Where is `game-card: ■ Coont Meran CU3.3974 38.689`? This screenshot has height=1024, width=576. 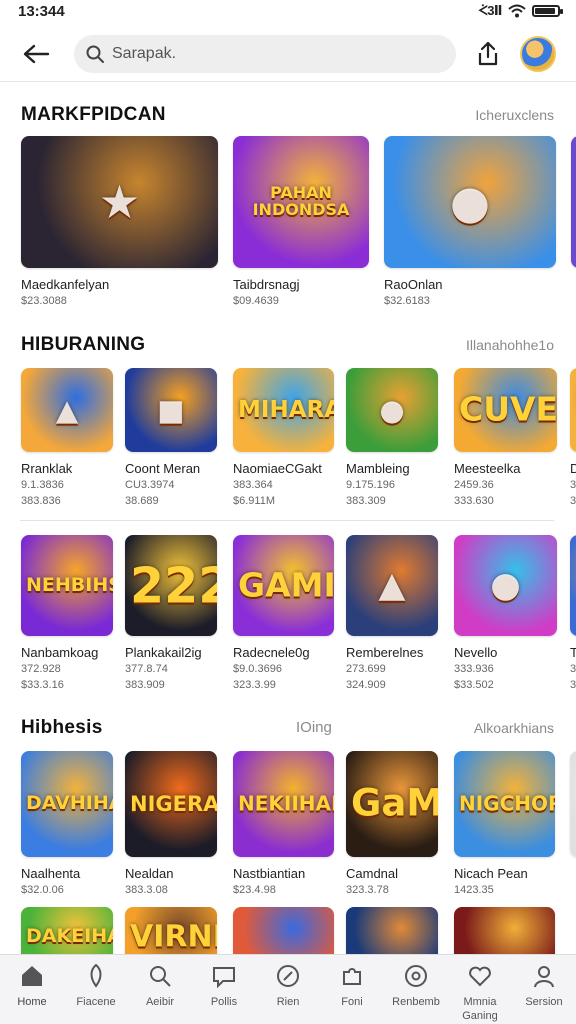
game-card: ■ Coont Meran CU3.3974 38.689 is located at coordinates (171, 437).